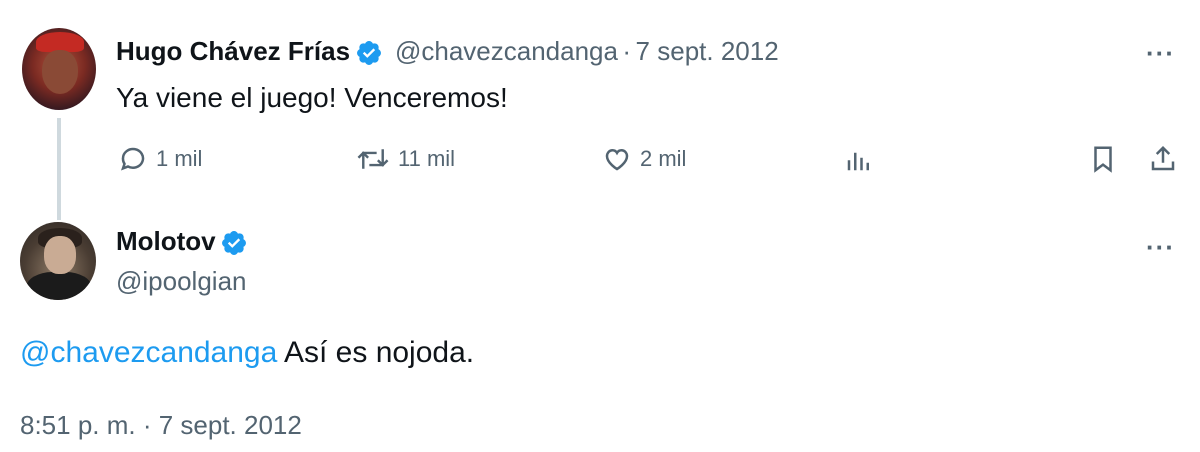 Image resolution: width=1200 pixels, height=452 pixels. Describe the element at coordinates (707, 51) in the screenshot. I see `tweet-date: 7 sept. 2012` at that location.